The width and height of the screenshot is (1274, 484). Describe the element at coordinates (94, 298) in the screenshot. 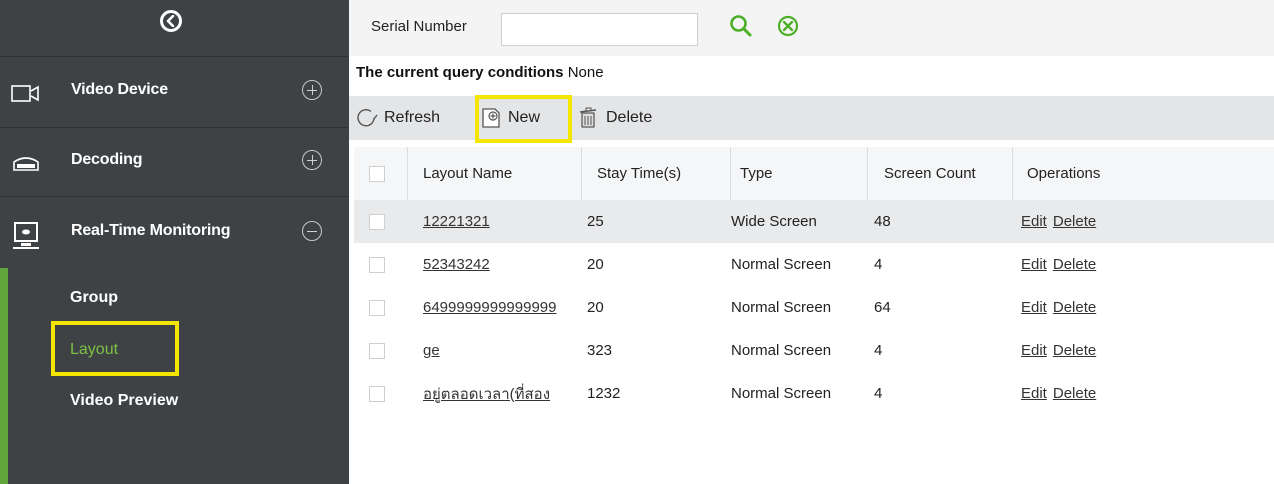

I see `submenu-item-group: Group` at that location.